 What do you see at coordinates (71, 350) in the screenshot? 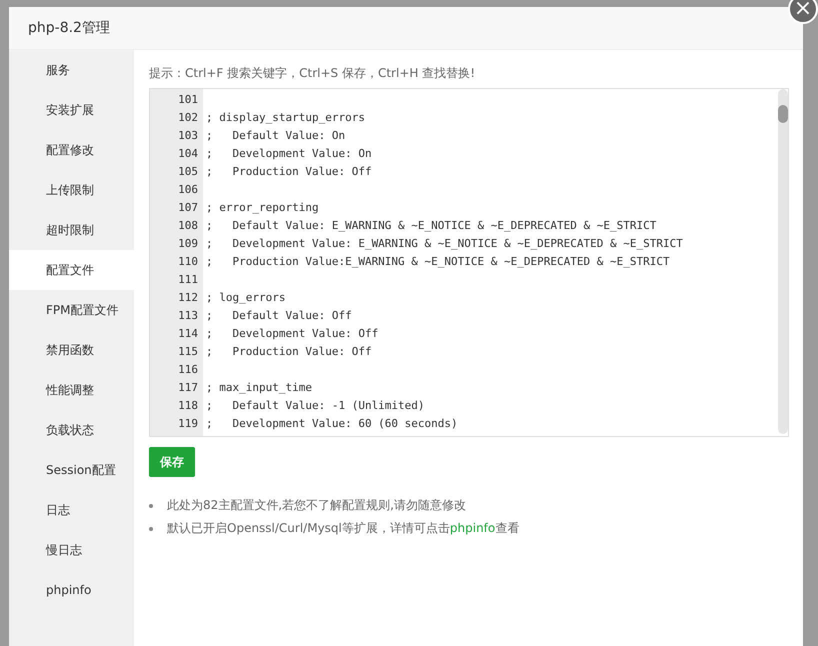
I see `sidebar-item: 禁用函数` at bounding box center [71, 350].